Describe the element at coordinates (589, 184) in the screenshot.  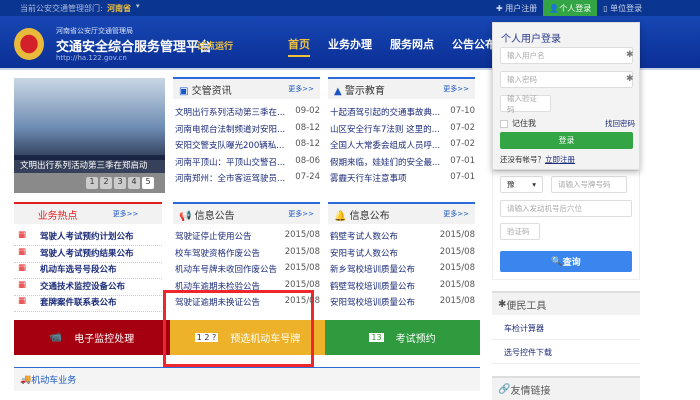
I see `plate-input: 请输入号牌号码` at that location.